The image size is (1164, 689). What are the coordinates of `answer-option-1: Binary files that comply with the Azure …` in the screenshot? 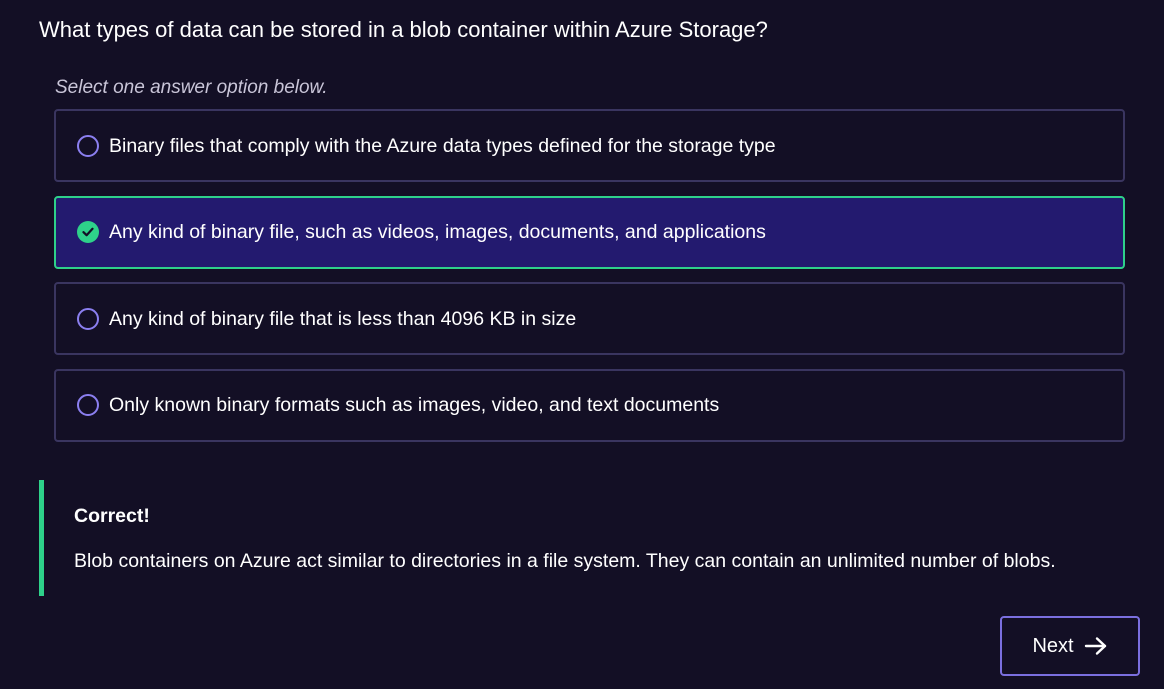 It's located at (589, 145).